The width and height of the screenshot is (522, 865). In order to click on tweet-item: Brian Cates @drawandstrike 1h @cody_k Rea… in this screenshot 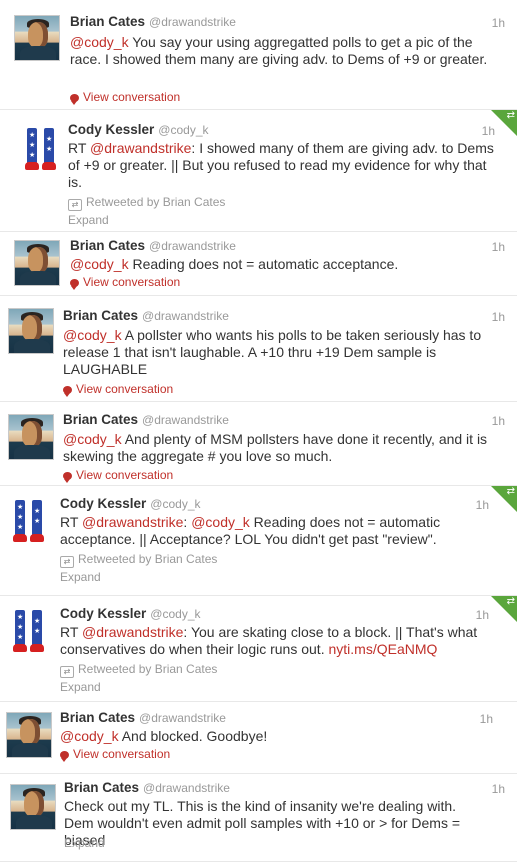, I will do `click(258, 264)`.